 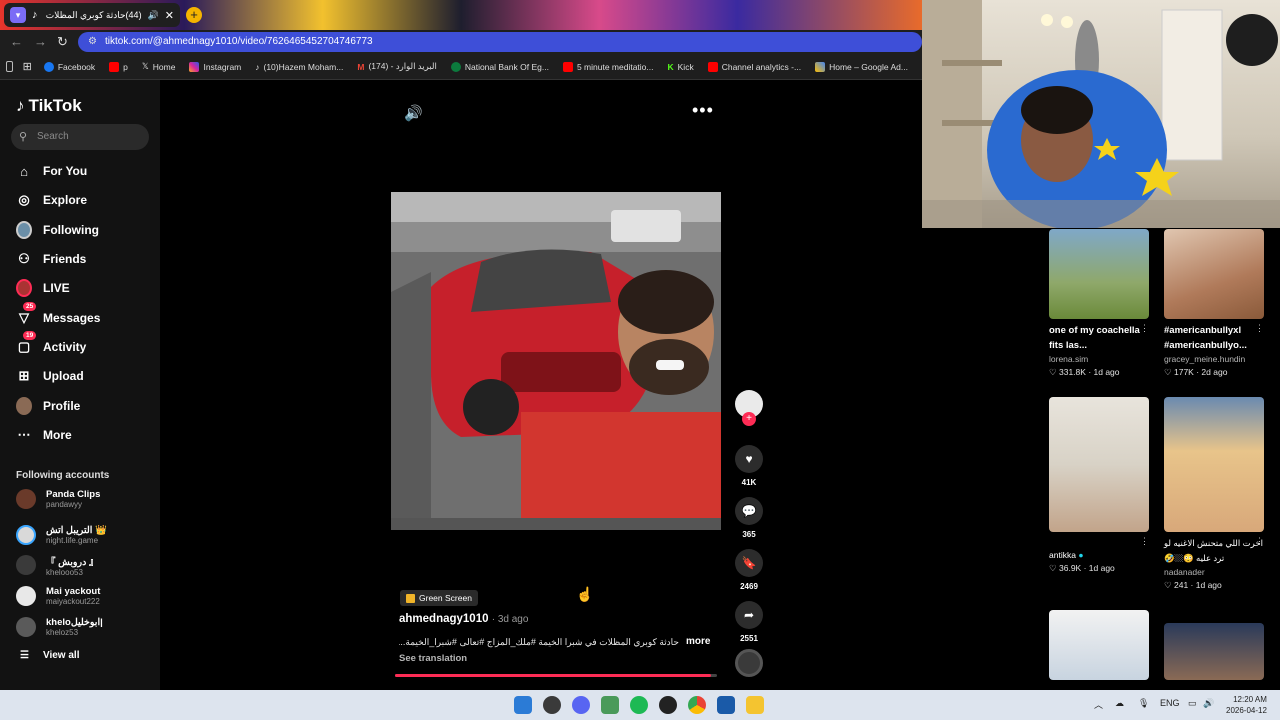 I want to click on nav-explore: ◎ Explore, so click(x=51, y=200).